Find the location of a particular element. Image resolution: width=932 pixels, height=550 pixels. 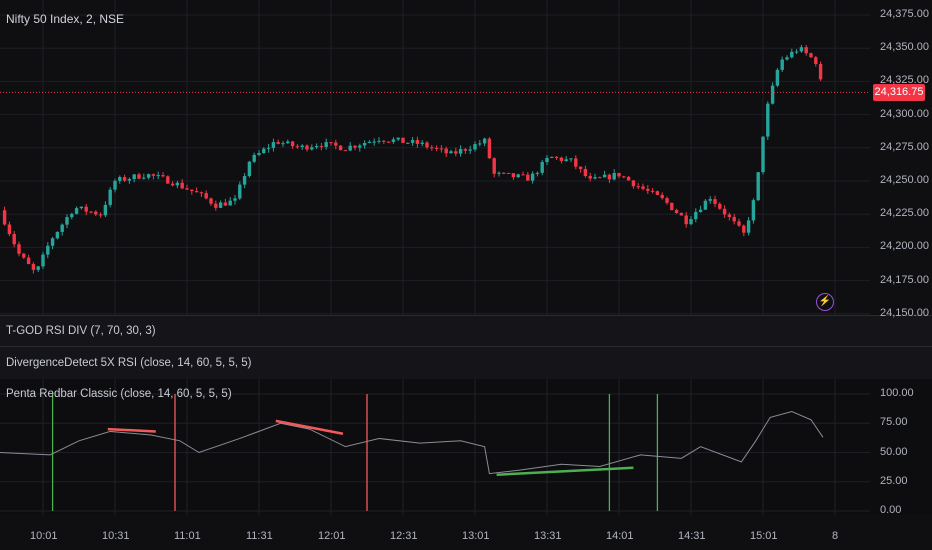

time-axis-label: 11:31 is located at coordinates (259, 536).